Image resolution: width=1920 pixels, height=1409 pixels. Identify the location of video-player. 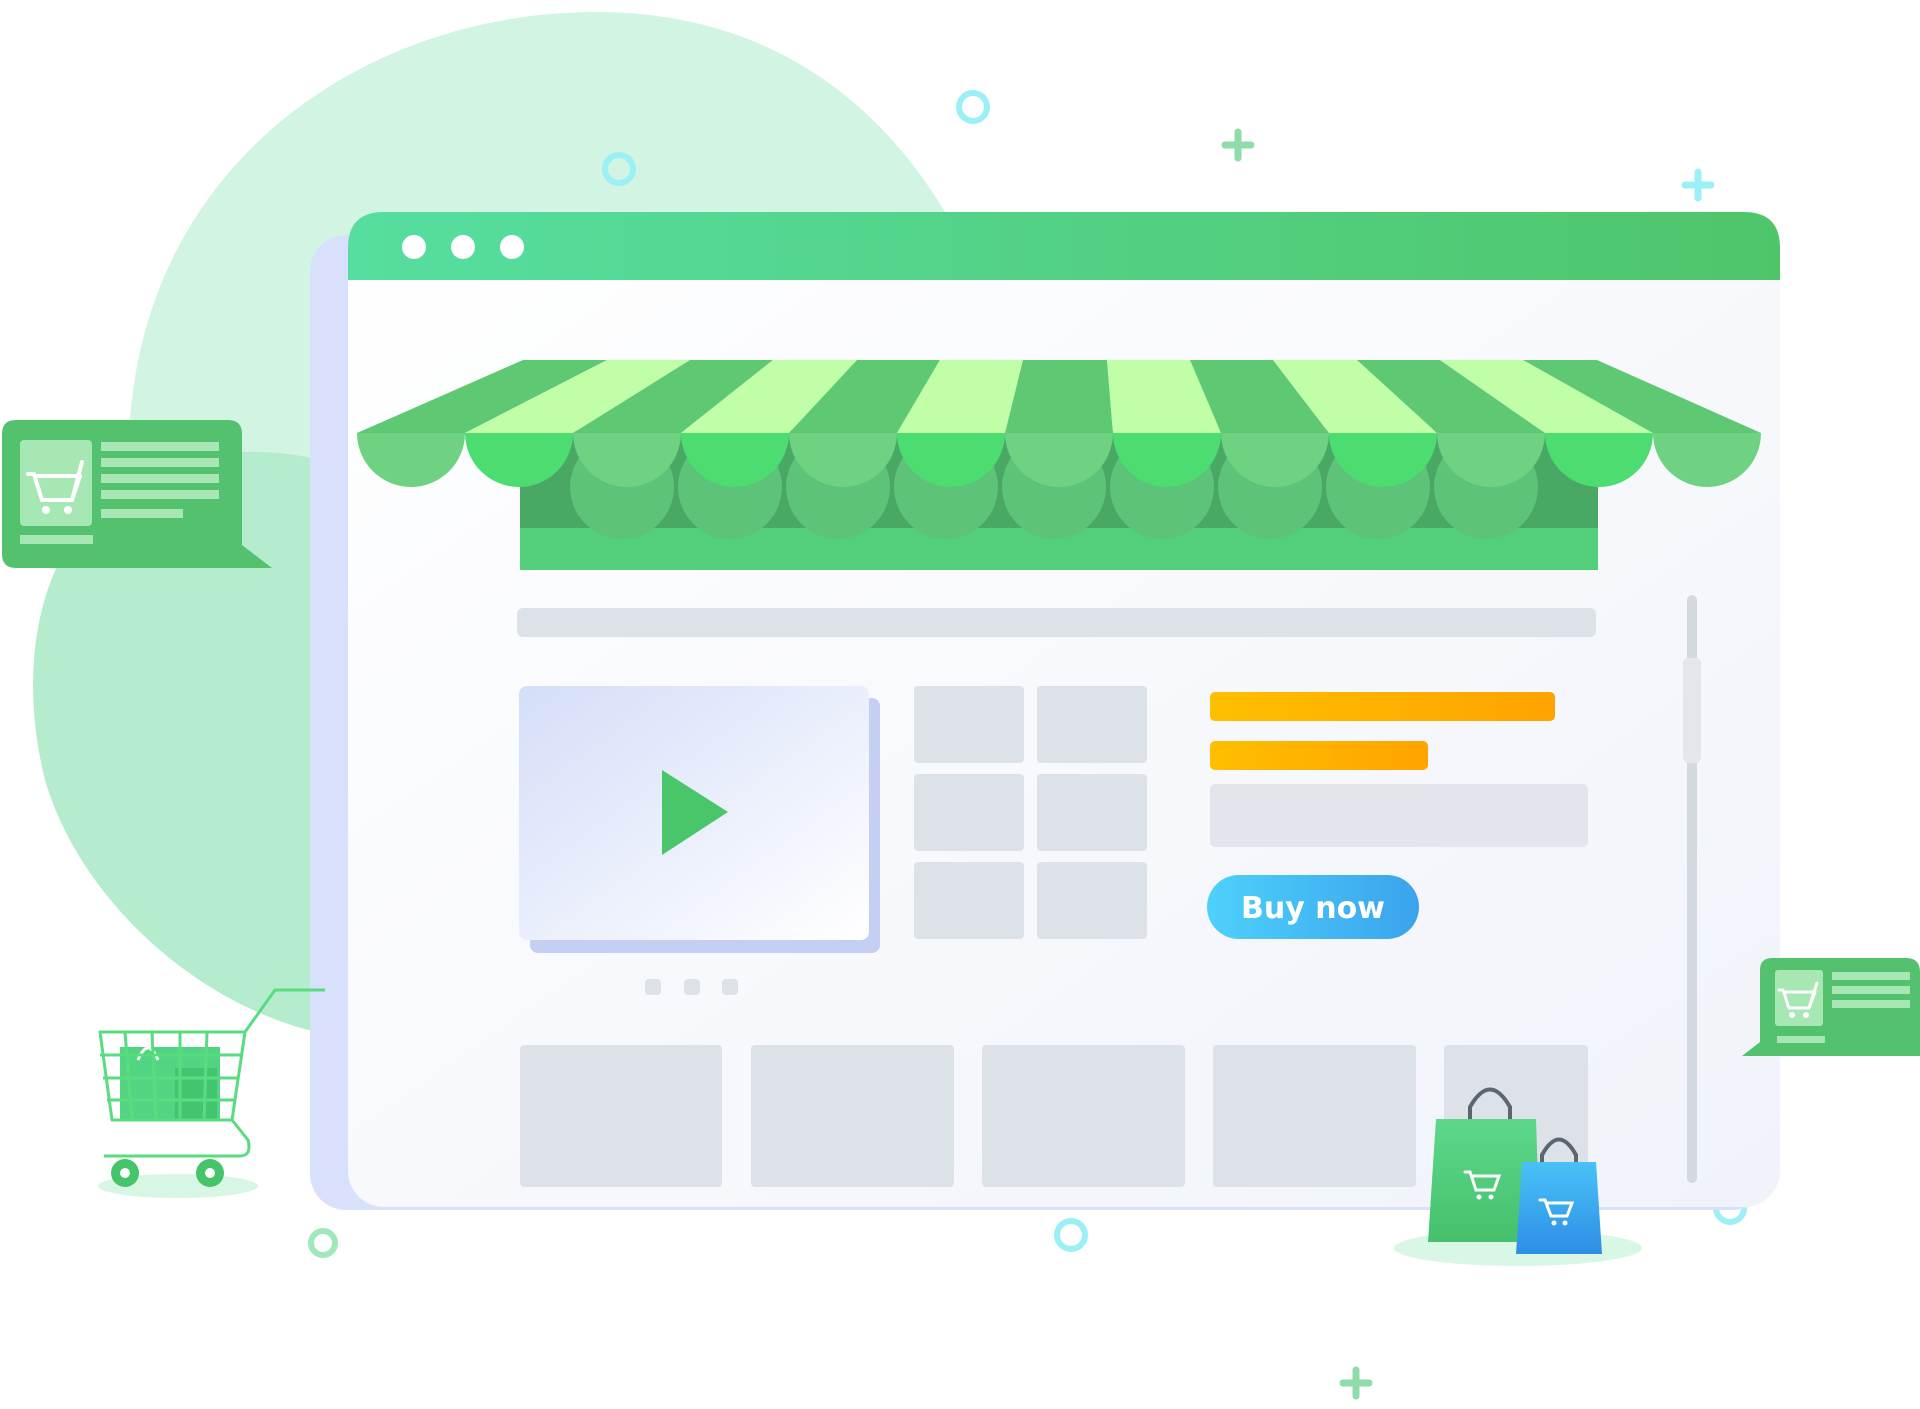
(699, 819).